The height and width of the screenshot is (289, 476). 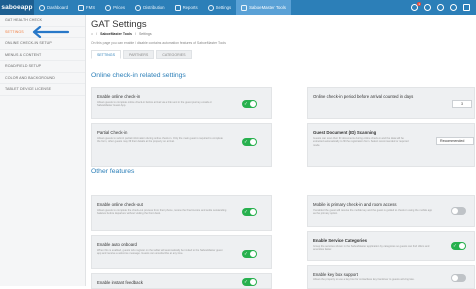 What do you see at coordinates (138, 75) in the screenshot?
I see `section-title-checkin: Online check-in related settings` at bounding box center [138, 75].